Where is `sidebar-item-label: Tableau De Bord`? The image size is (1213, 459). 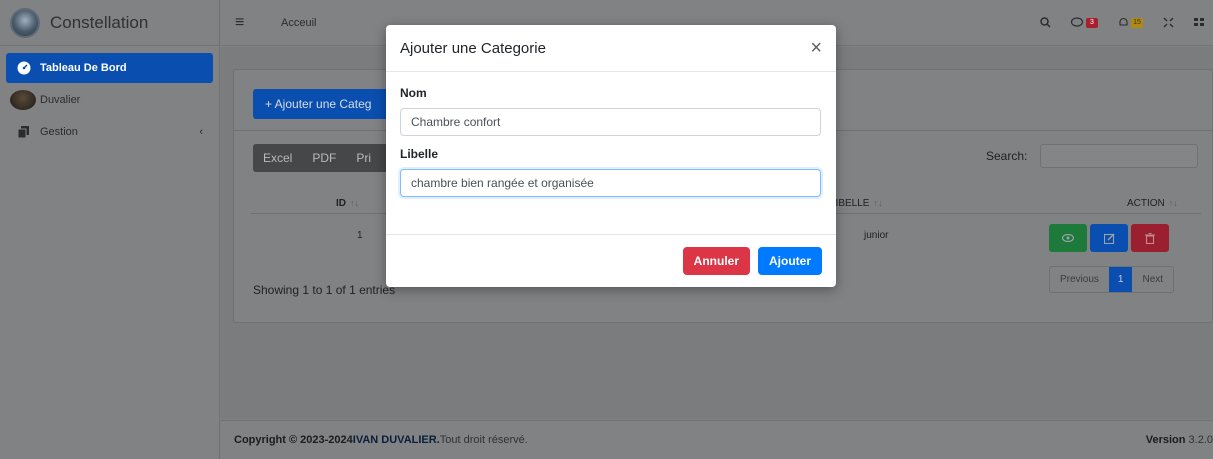
sidebar-item-label: Tableau De Bord is located at coordinates (83, 68).